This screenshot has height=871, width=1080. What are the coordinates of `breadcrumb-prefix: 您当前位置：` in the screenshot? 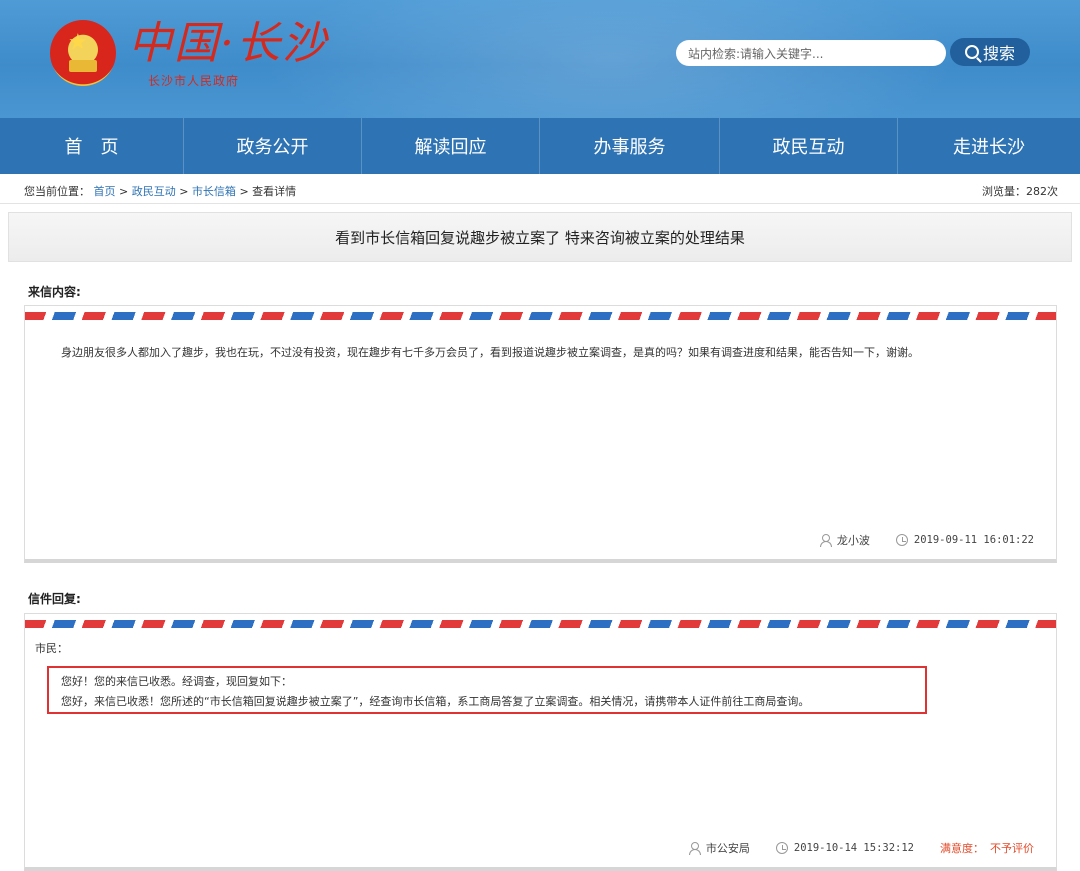 It's located at (57, 191).